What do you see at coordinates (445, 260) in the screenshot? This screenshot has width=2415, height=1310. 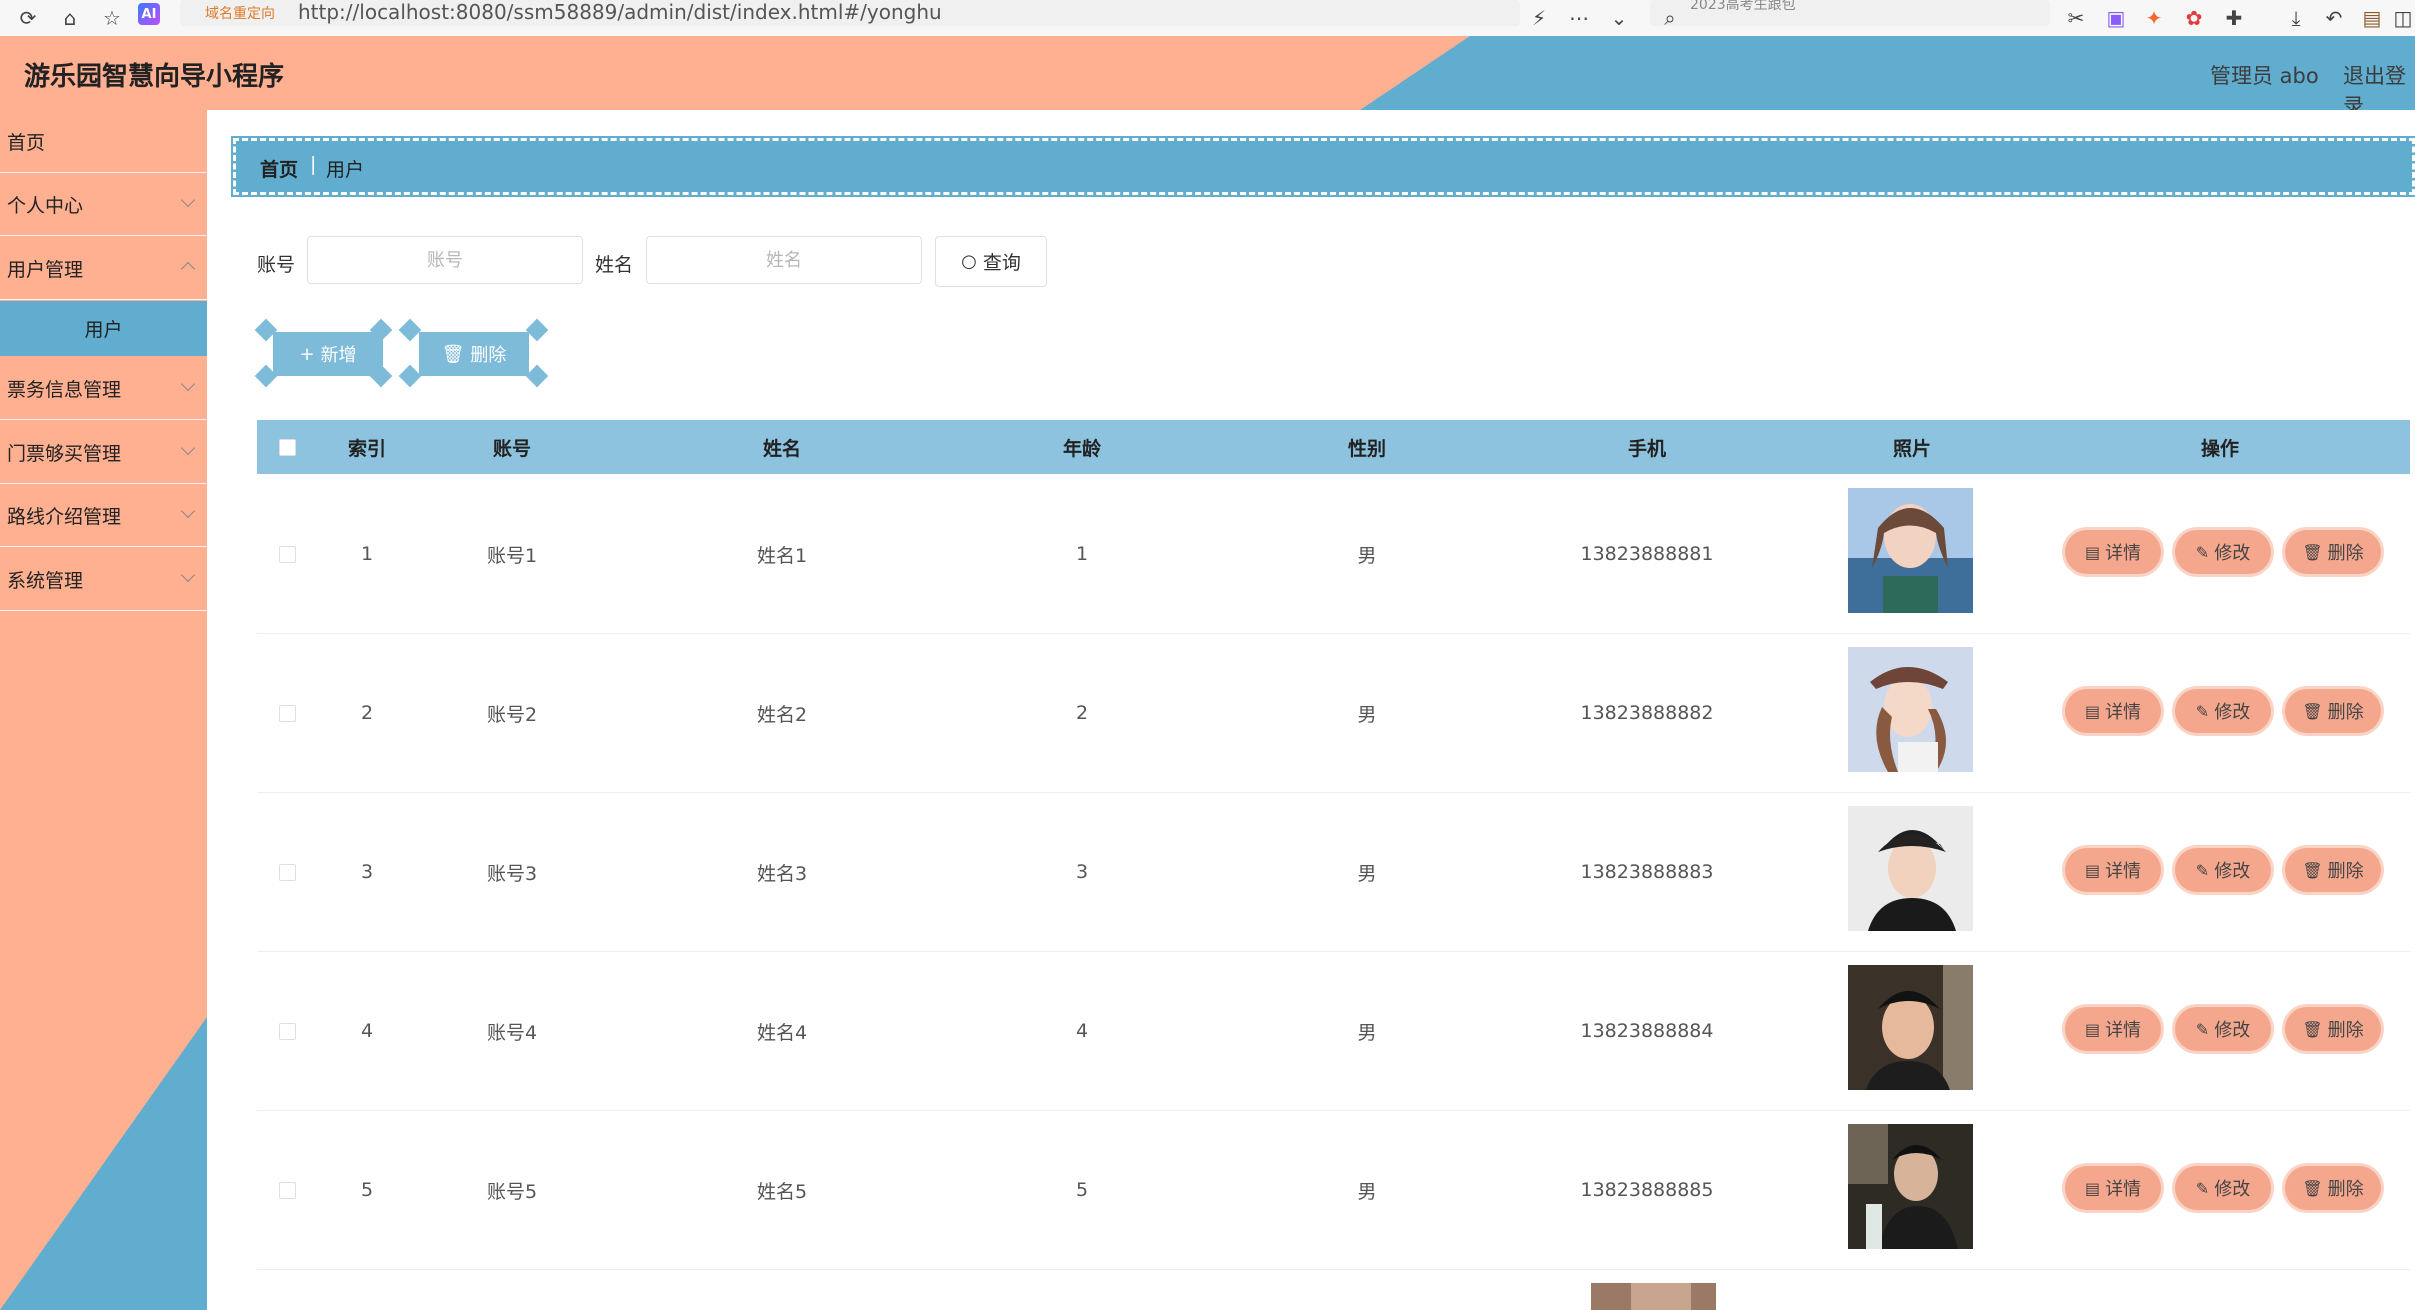 I see `account-search-input` at bounding box center [445, 260].